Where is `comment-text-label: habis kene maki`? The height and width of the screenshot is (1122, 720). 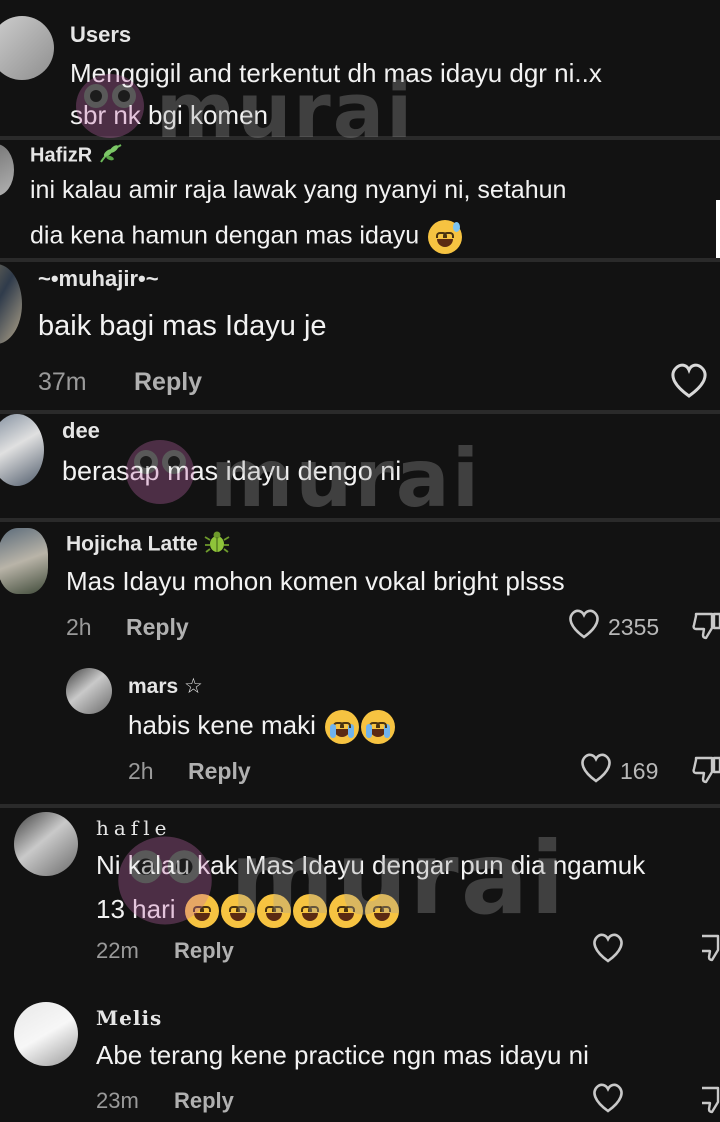 comment-text-label: habis kene maki is located at coordinates (222, 725).